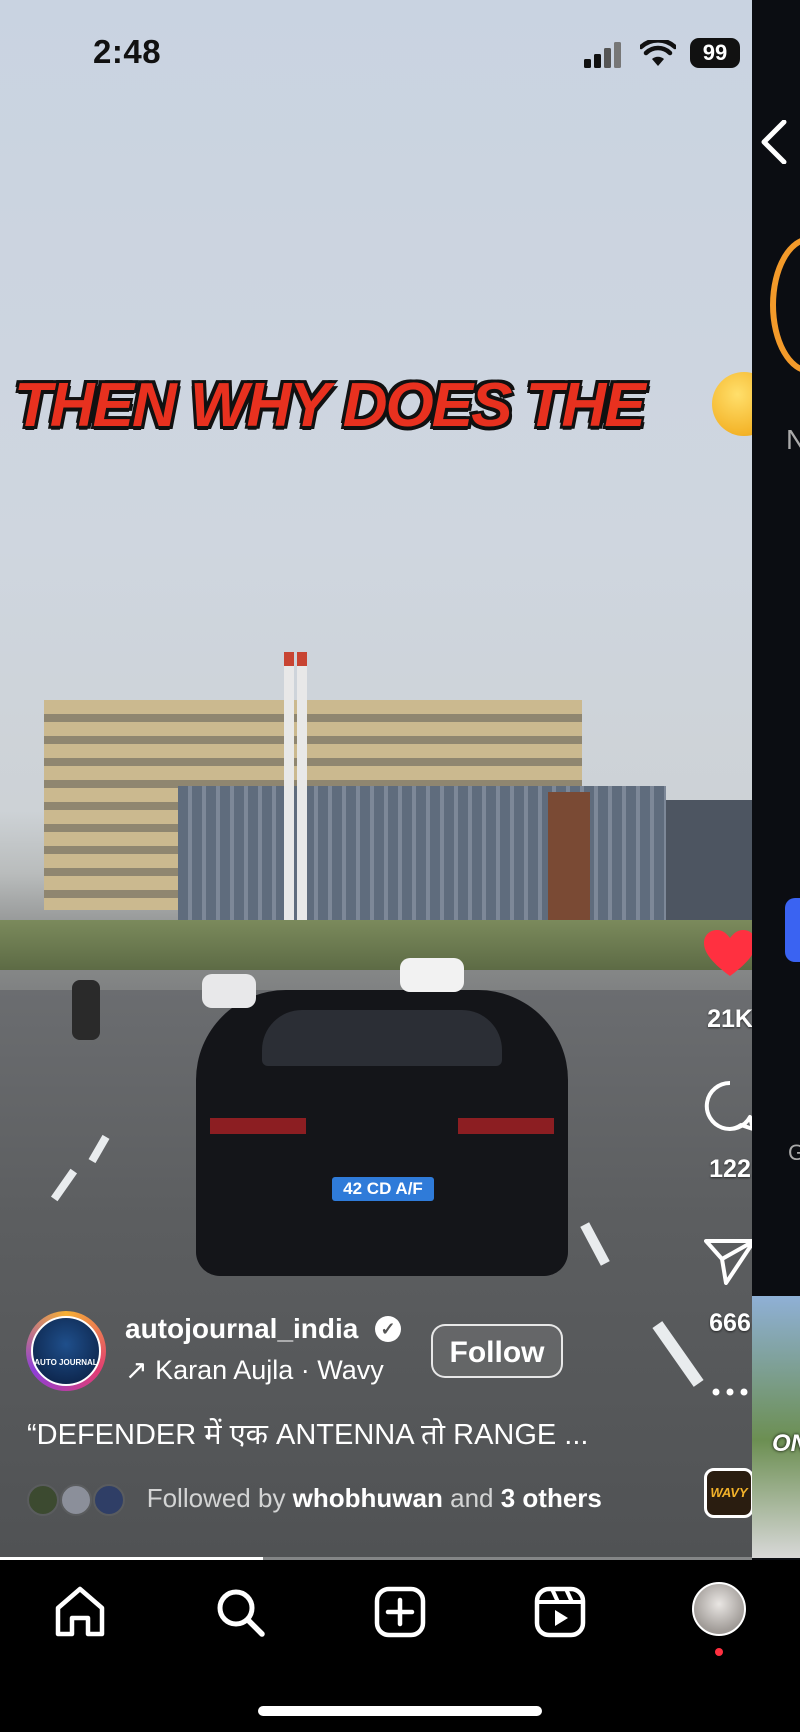 This screenshot has height=1732, width=800. What do you see at coordinates (776, 1427) in the screenshot?
I see `panel-thumbnail: ON` at bounding box center [776, 1427].